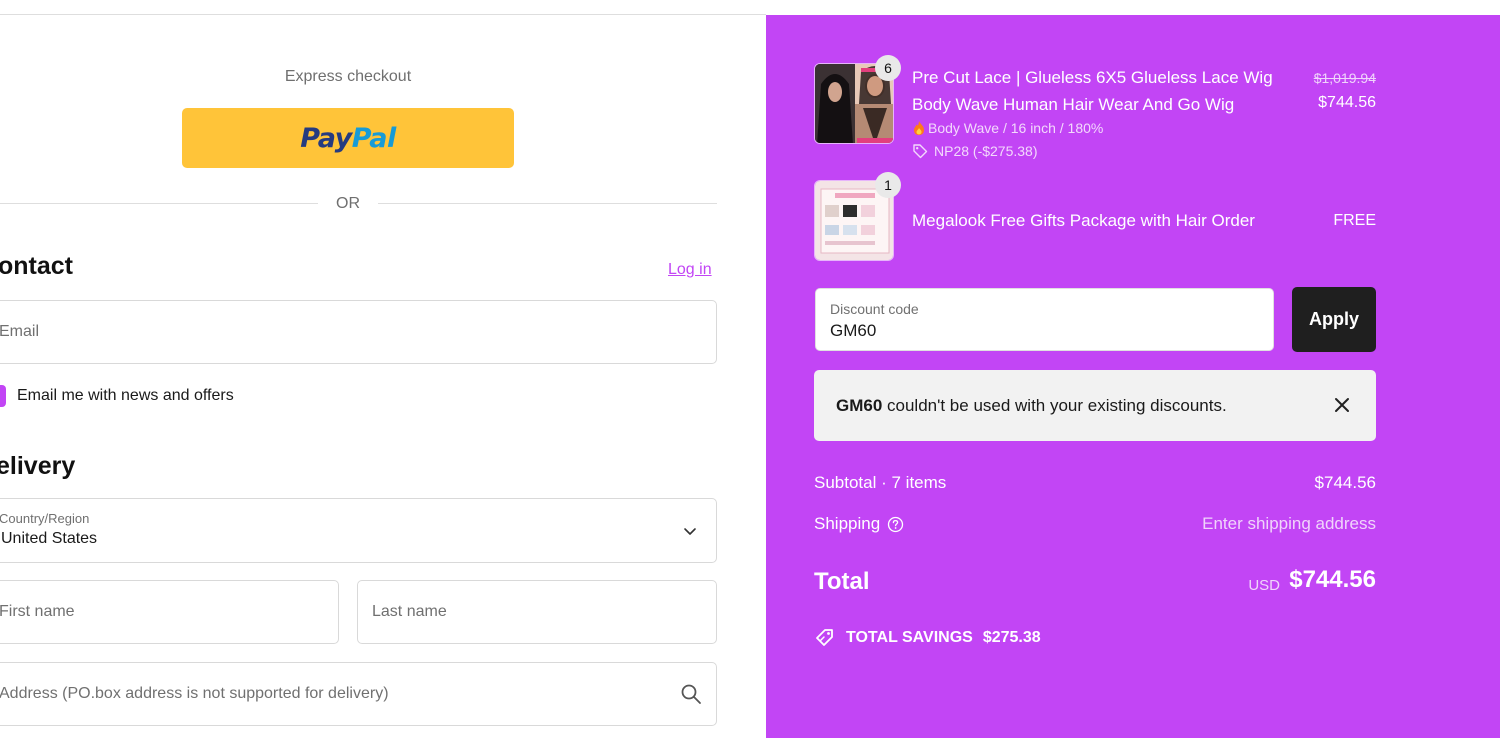  I want to click on product-discount: NP28 (-$275.38), so click(975, 151).